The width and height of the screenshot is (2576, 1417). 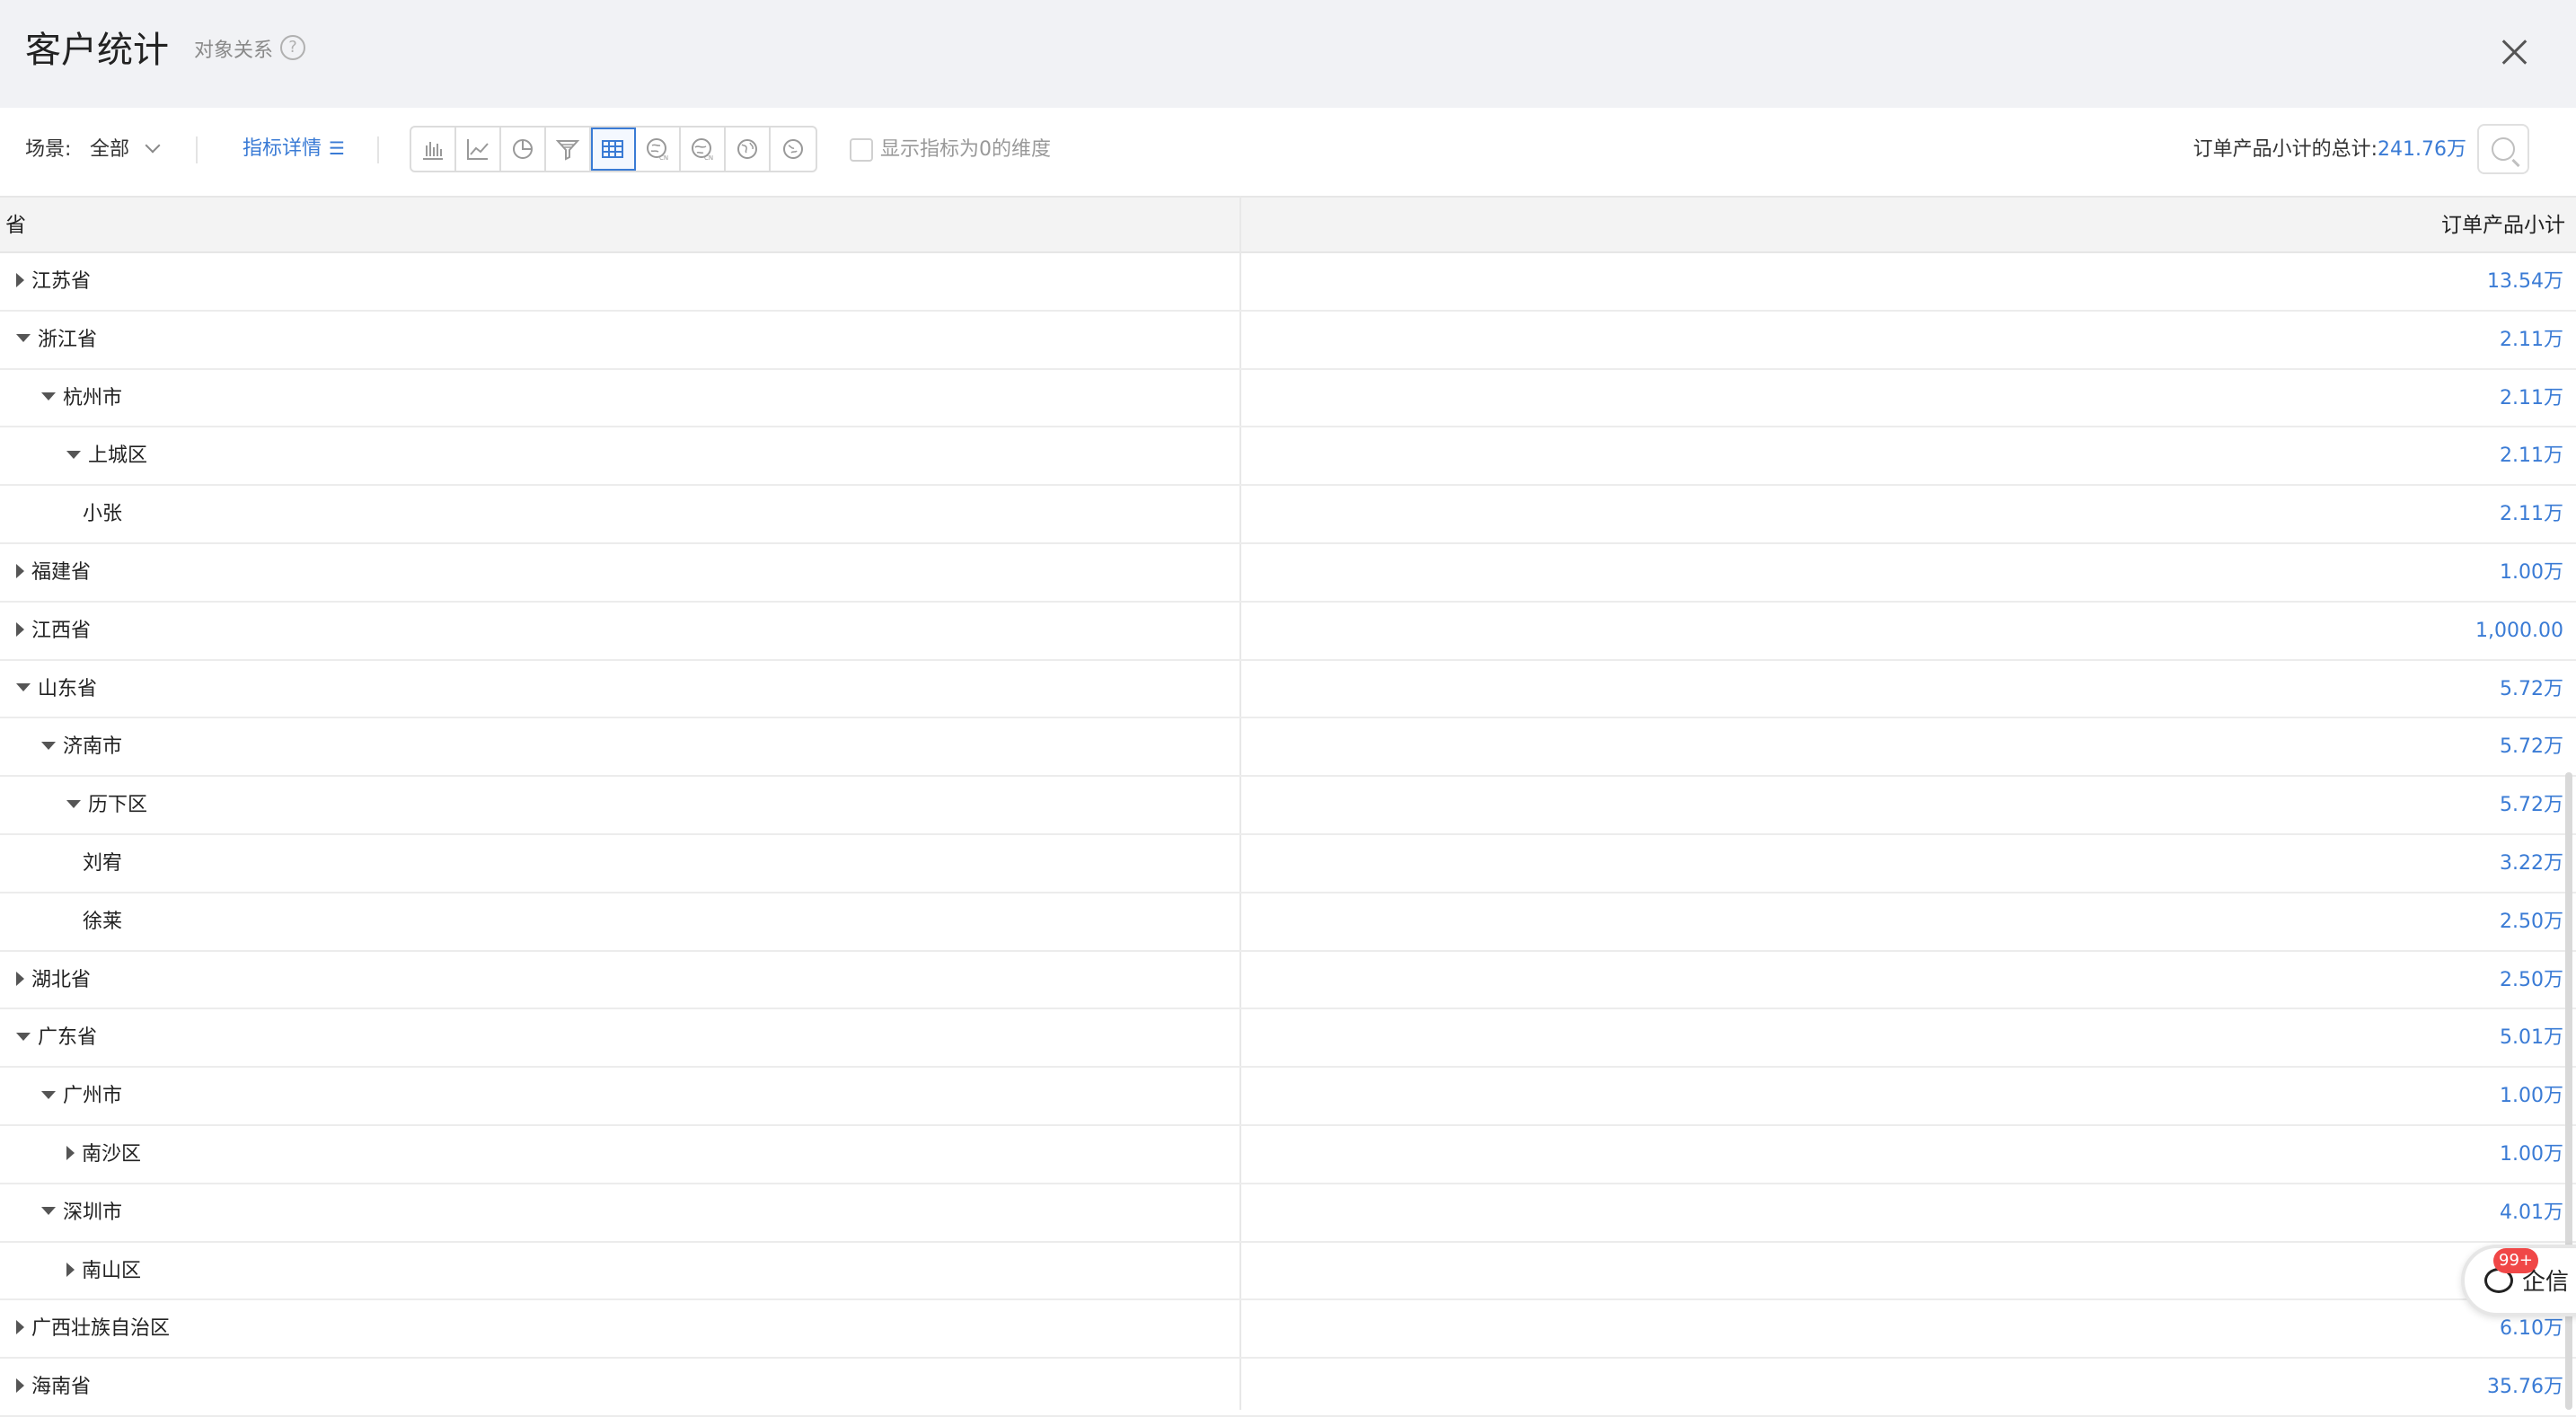 What do you see at coordinates (1288, 1330) in the screenshot?
I see `table-row: 广西壮族自治区 6.10万` at bounding box center [1288, 1330].